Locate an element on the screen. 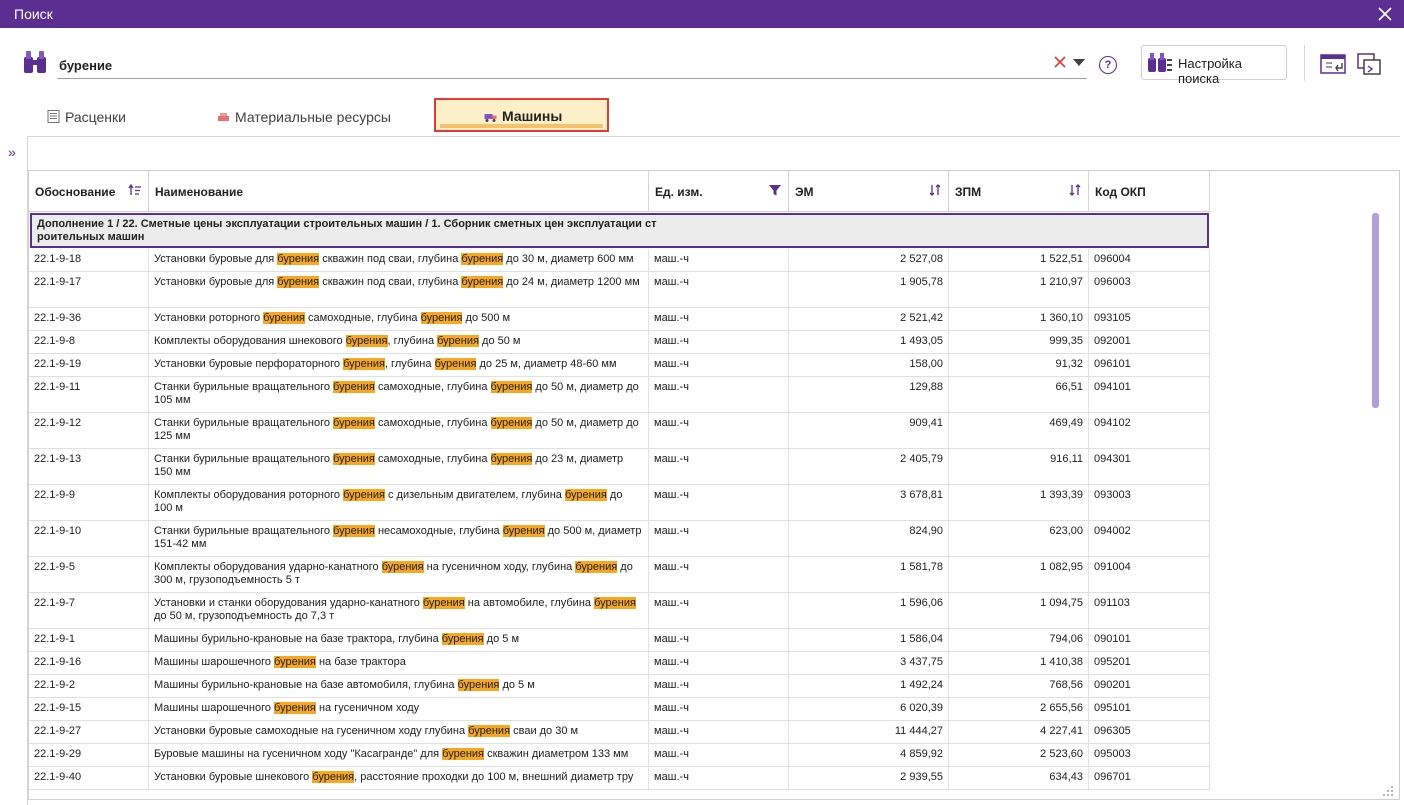 This screenshot has width=1404, height=805. cell-justification: 22.1-9-16 is located at coordinates (89, 663).